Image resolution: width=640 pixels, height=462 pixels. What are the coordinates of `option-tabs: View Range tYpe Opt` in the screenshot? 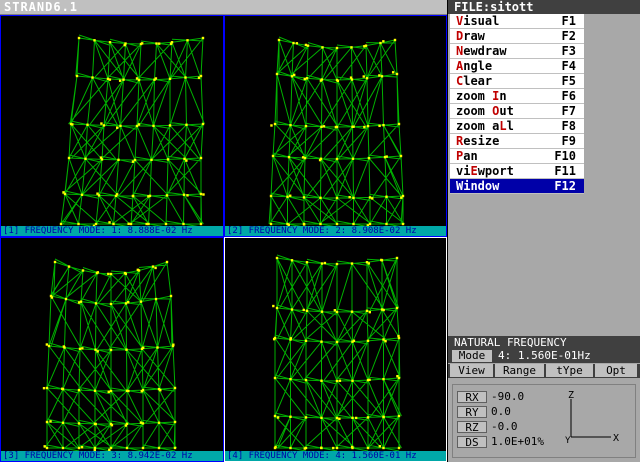 It's located at (544, 371).